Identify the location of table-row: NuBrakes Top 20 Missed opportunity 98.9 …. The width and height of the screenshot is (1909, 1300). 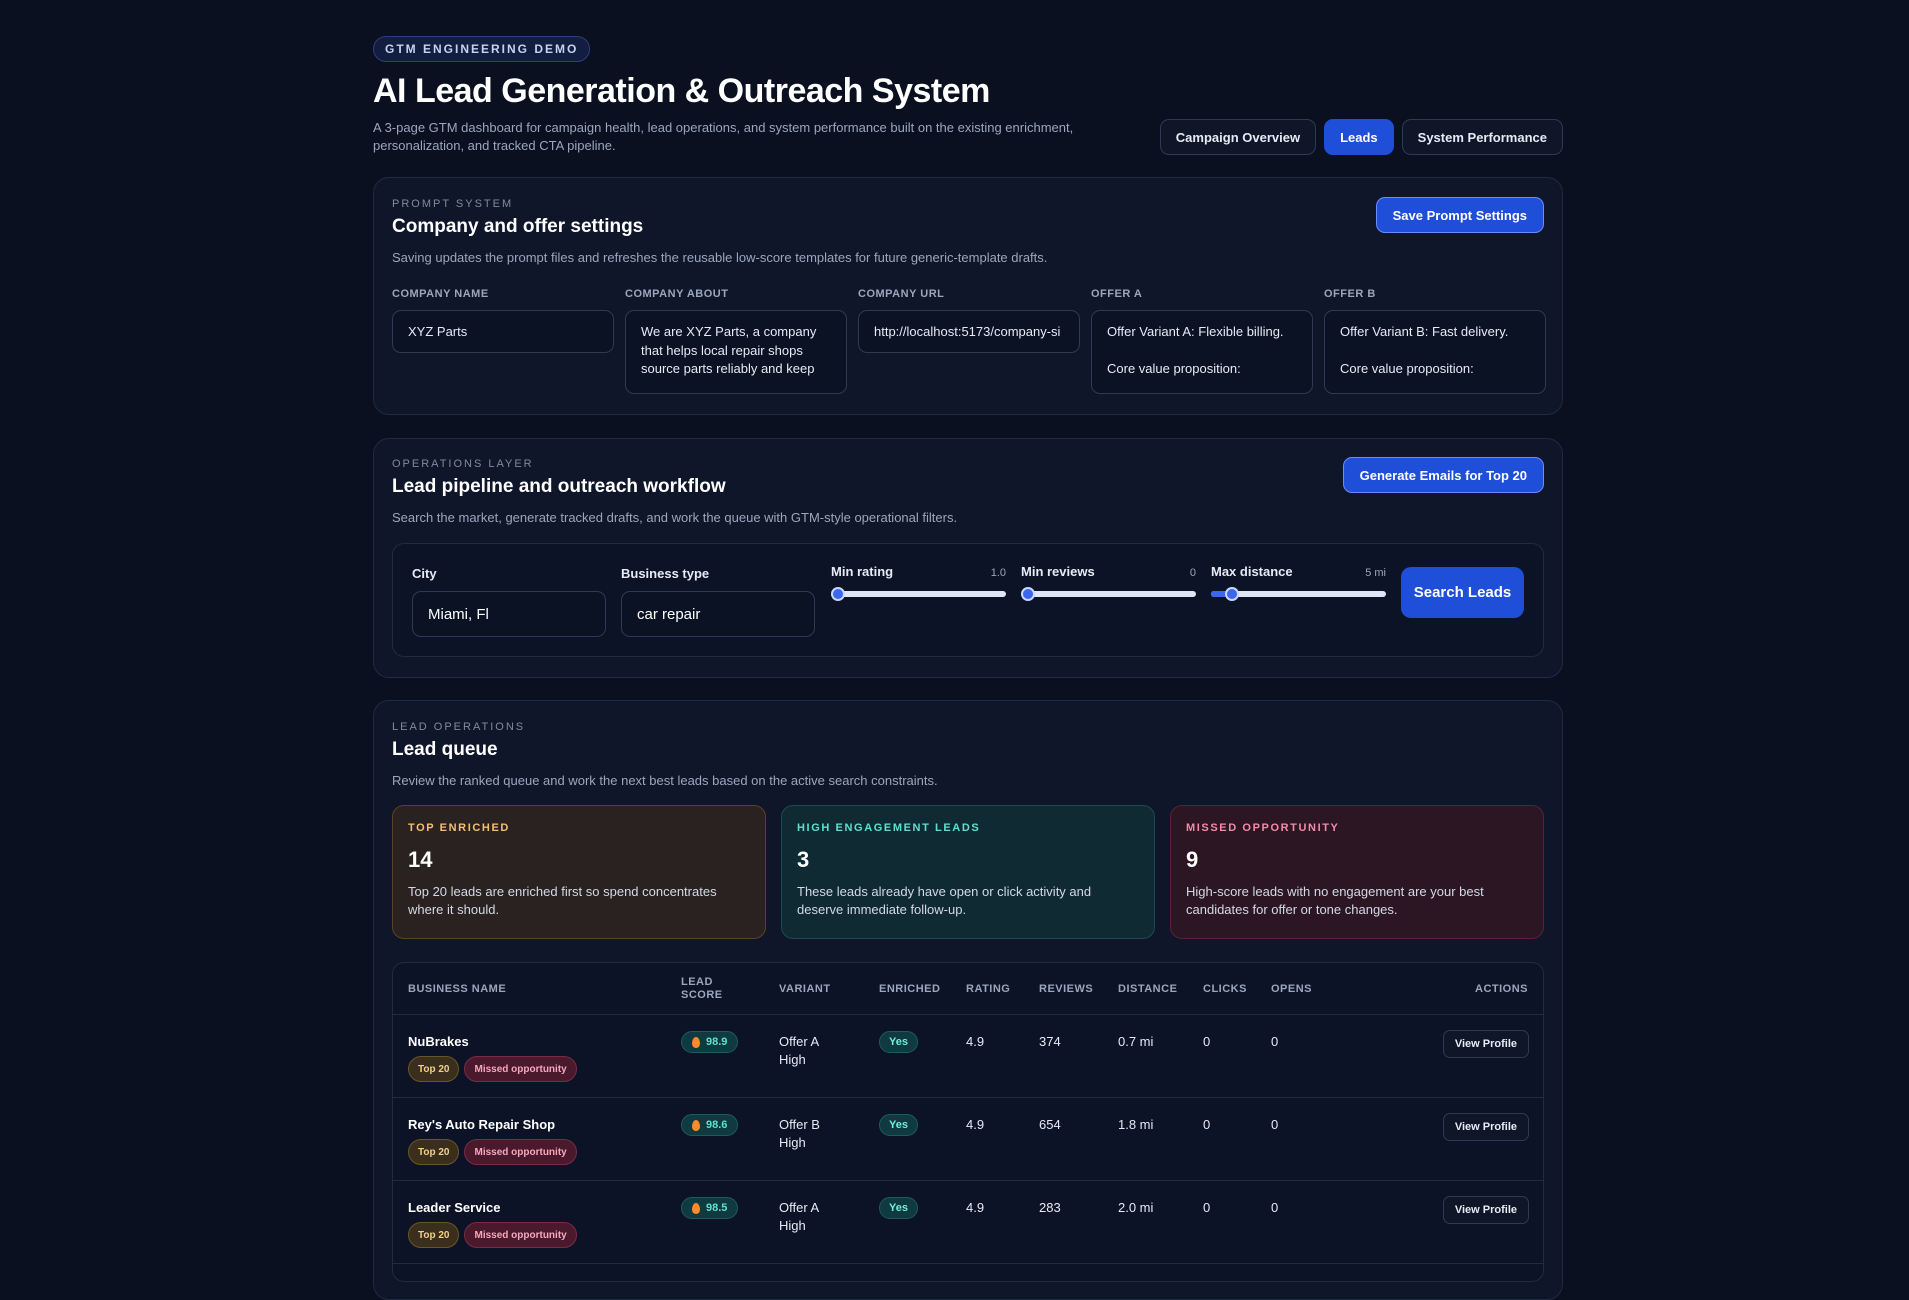
(968, 1056).